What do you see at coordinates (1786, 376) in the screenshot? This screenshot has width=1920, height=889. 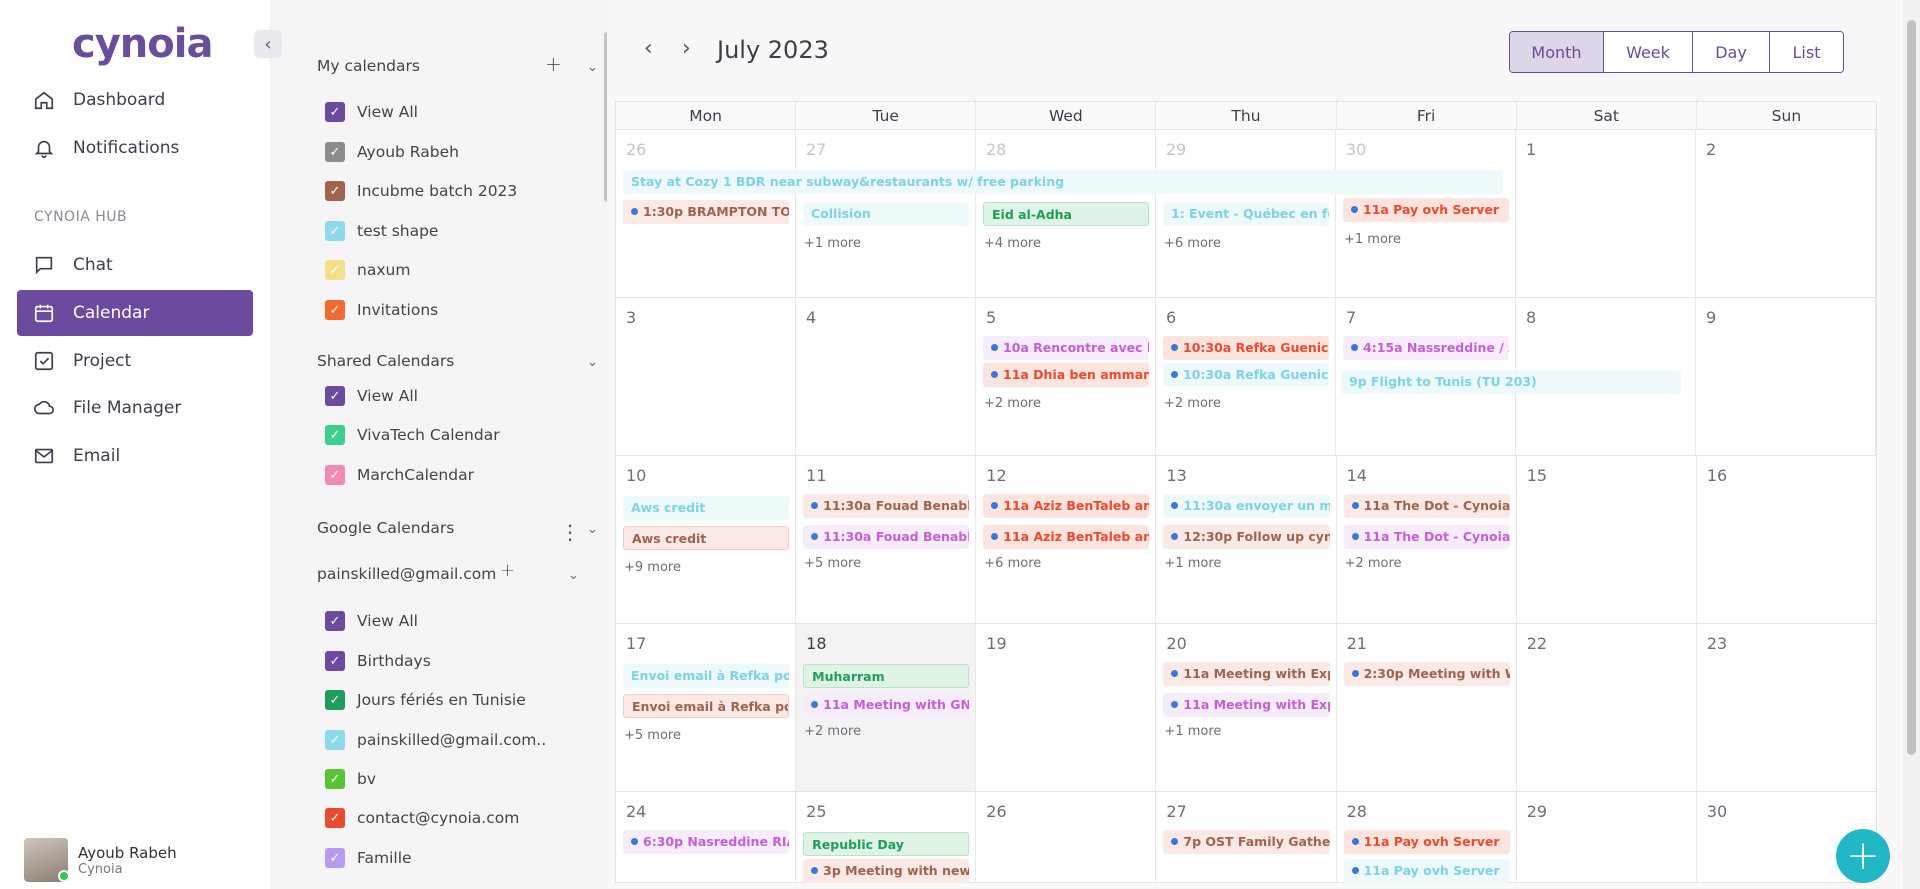 I see `day-cell: 9` at bounding box center [1786, 376].